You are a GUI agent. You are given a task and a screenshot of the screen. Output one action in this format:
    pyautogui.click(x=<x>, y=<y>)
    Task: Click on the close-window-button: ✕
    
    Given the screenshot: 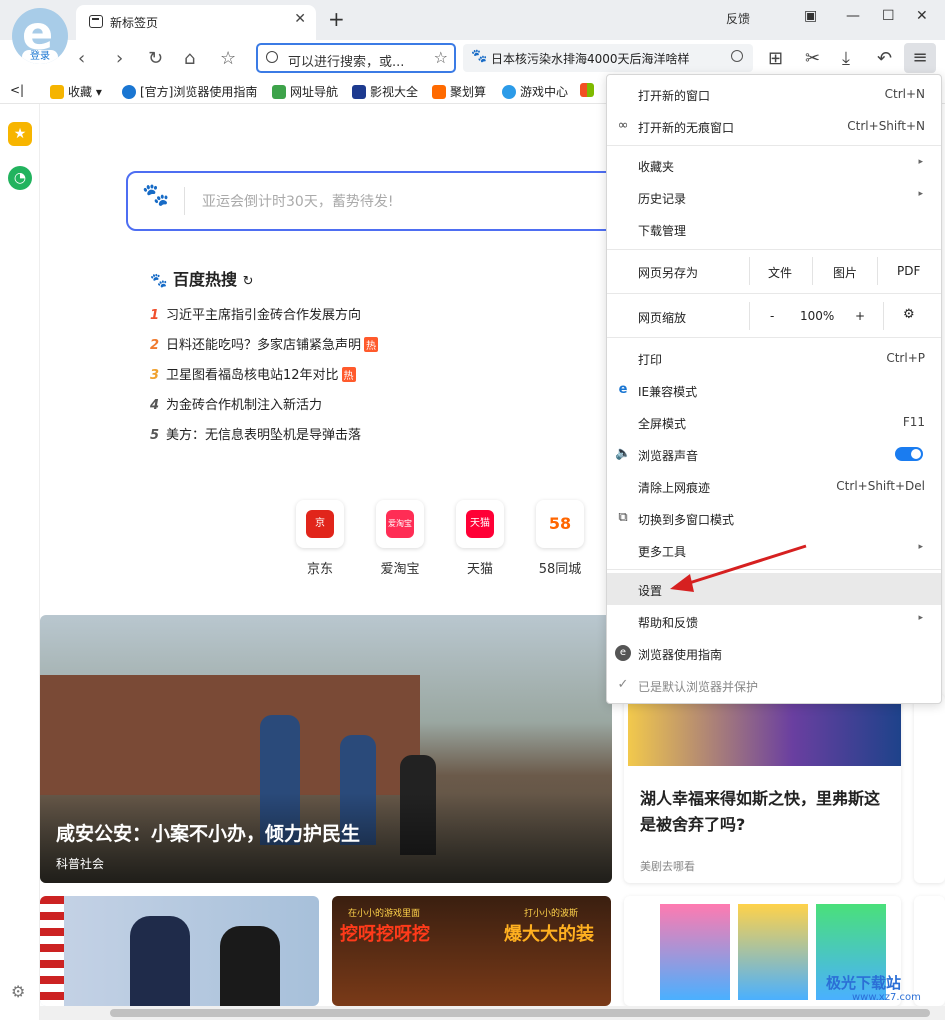 What is the action you would take?
    pyautogui.click(x=922, y=16)
    